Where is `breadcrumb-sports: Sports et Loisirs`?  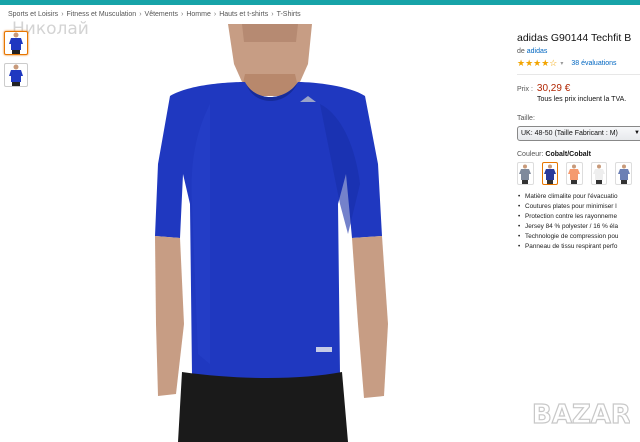 breadcrumb-sports: Sports et Loisirs is located at coordinates (33, 14).